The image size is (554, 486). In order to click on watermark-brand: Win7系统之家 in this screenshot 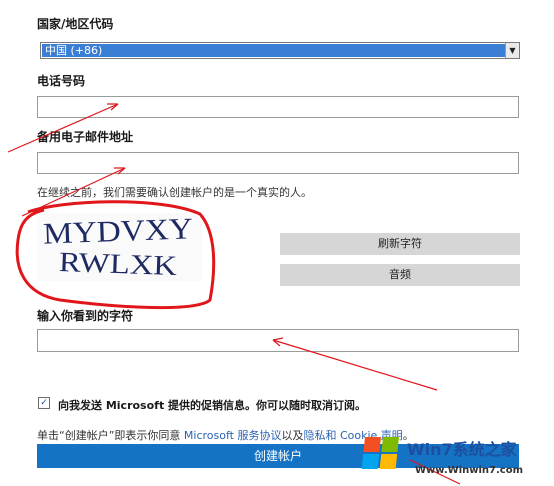, I will do `click(462, 449)`.